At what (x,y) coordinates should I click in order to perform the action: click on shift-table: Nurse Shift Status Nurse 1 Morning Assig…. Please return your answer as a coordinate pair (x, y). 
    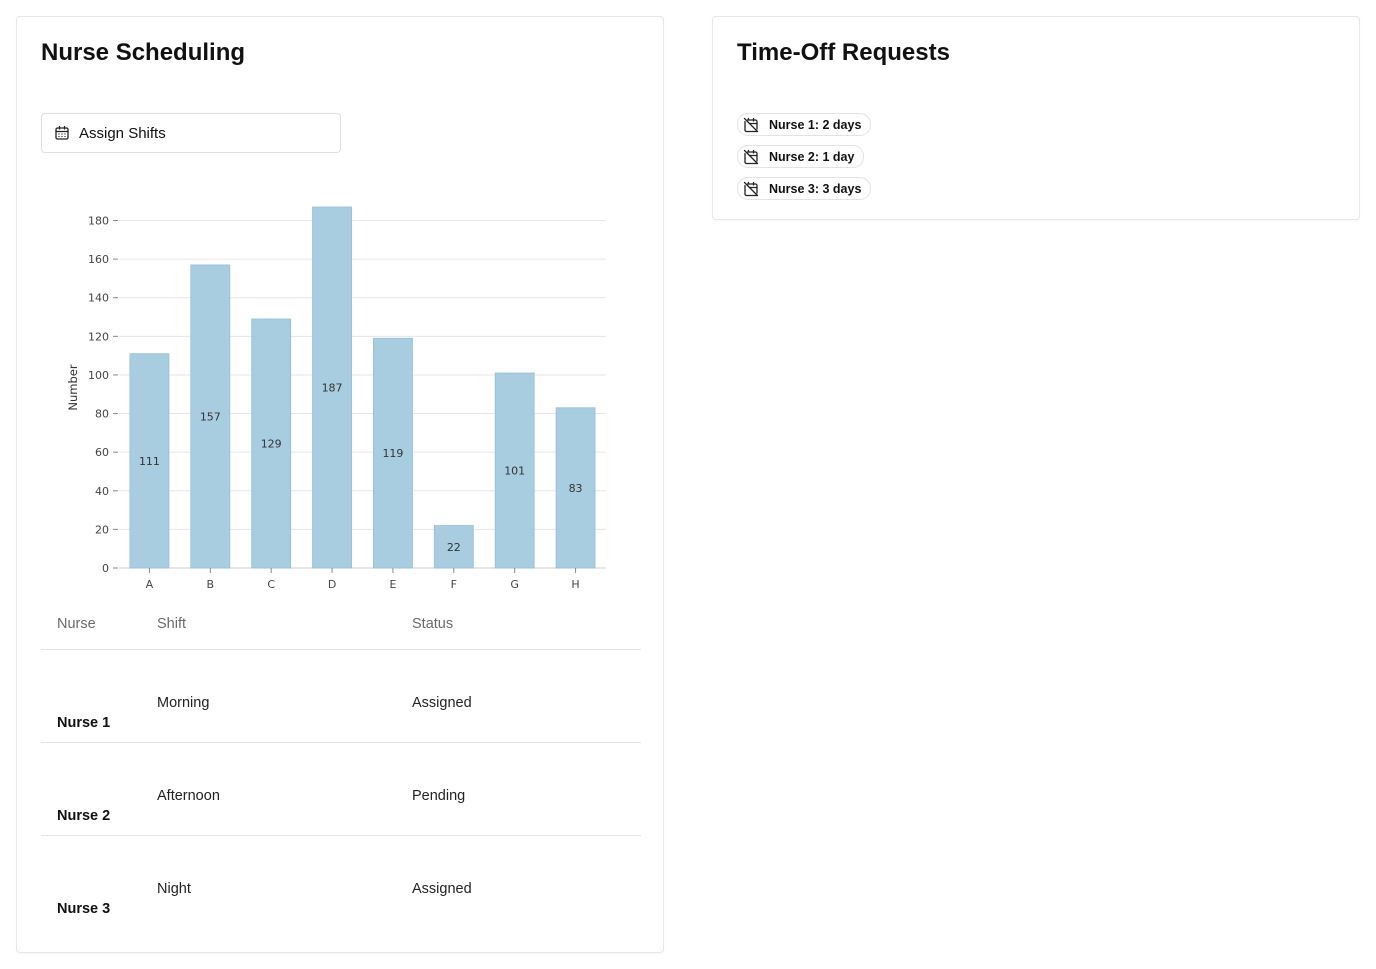
    Looking at the image, I should click on (341, 767).